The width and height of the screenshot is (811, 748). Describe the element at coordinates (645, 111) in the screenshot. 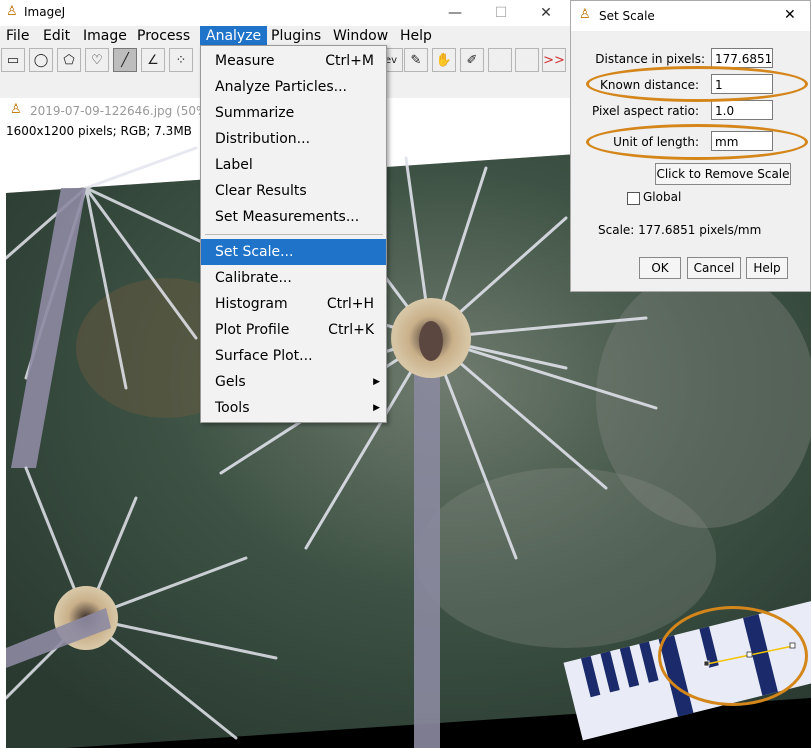

I see `aspect-ratio-label: Pixel aspect ratio:` at that location.